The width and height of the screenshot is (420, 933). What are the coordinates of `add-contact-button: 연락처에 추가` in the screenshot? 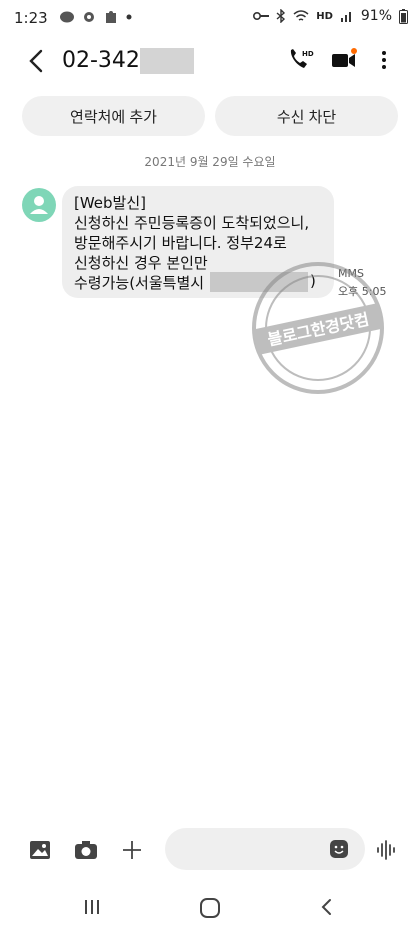 It's located at (113, 116).